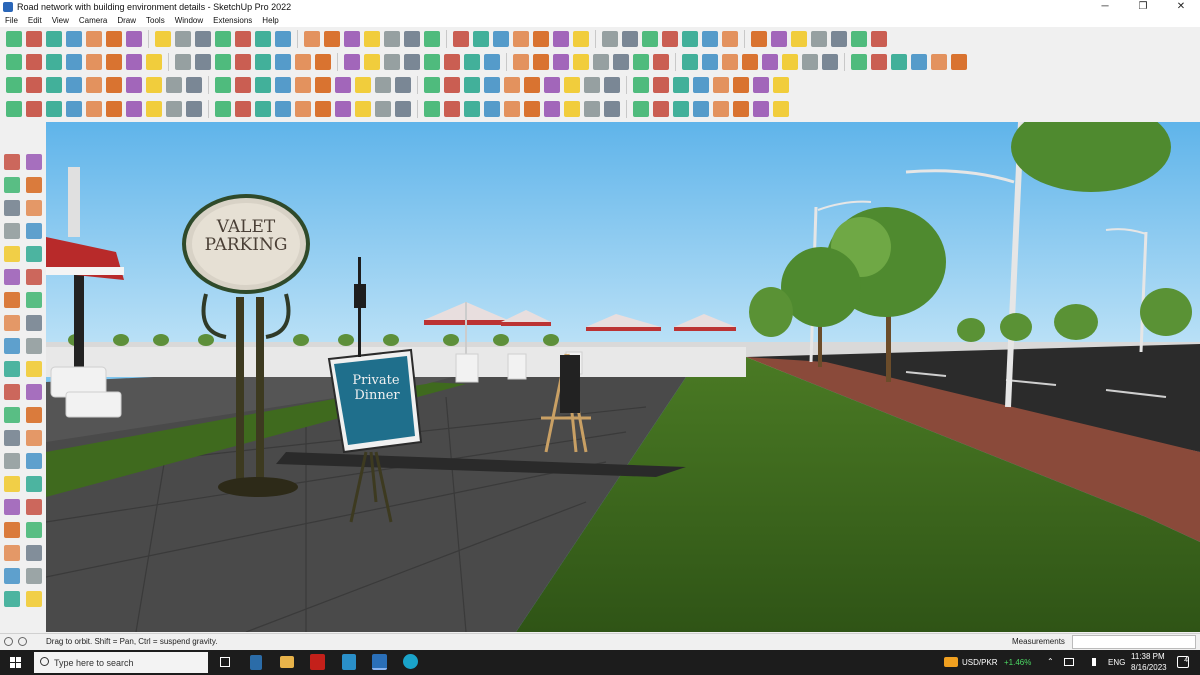  I want to click on maximize-button: ❐, so click(1143, 7).